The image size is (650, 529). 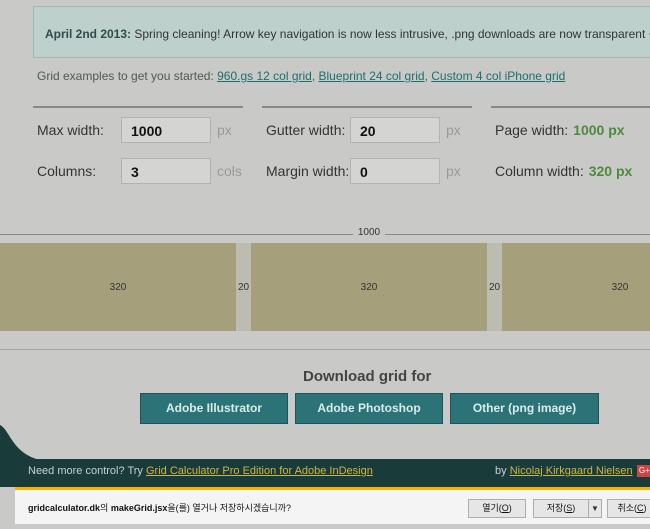 I want to click on download-open-button: 열기(O), so click(x=497, y=508).